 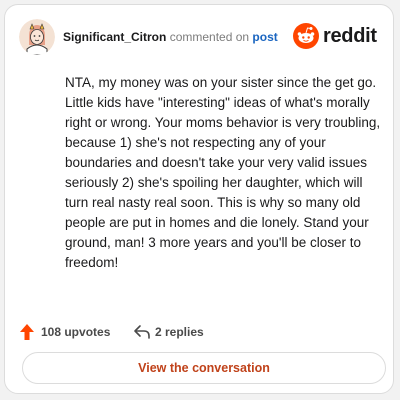 What do you see at coordinates (209, 37) in the screenshot?
I see `action-text: commented on` at bounding box center [209, 37].